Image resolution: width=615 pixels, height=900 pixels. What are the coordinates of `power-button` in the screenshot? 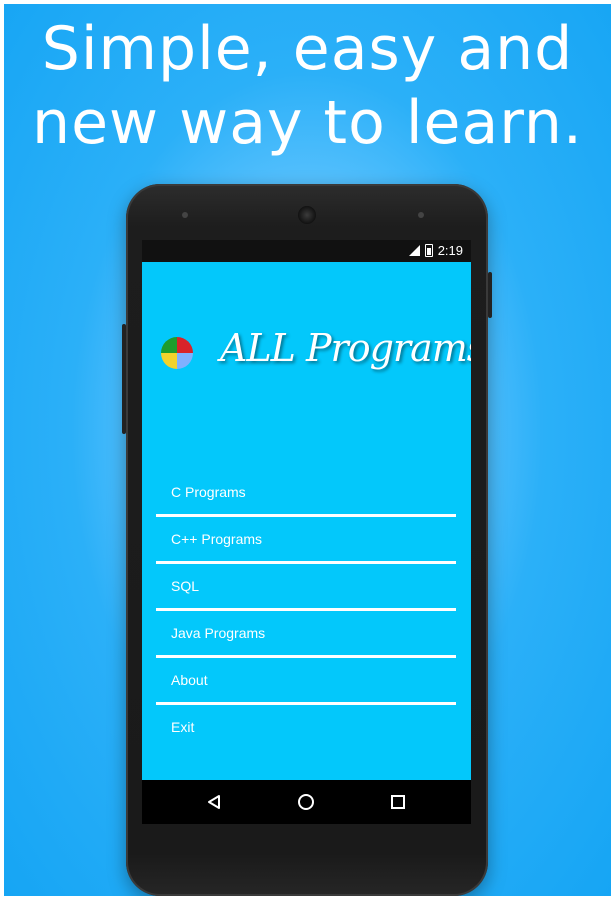 It's located at (490, 295).